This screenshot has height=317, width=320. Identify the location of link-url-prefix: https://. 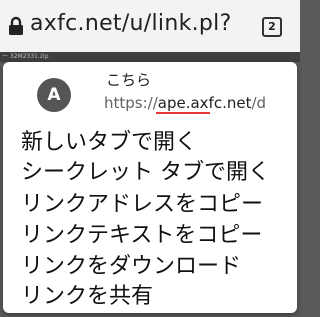
(131, 103).